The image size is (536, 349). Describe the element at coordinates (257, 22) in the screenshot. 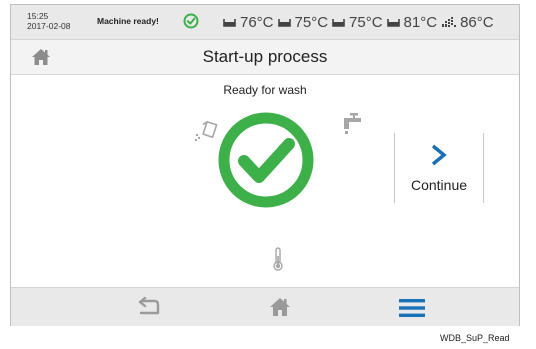

I see `temperature-value: 76°C` at that location.